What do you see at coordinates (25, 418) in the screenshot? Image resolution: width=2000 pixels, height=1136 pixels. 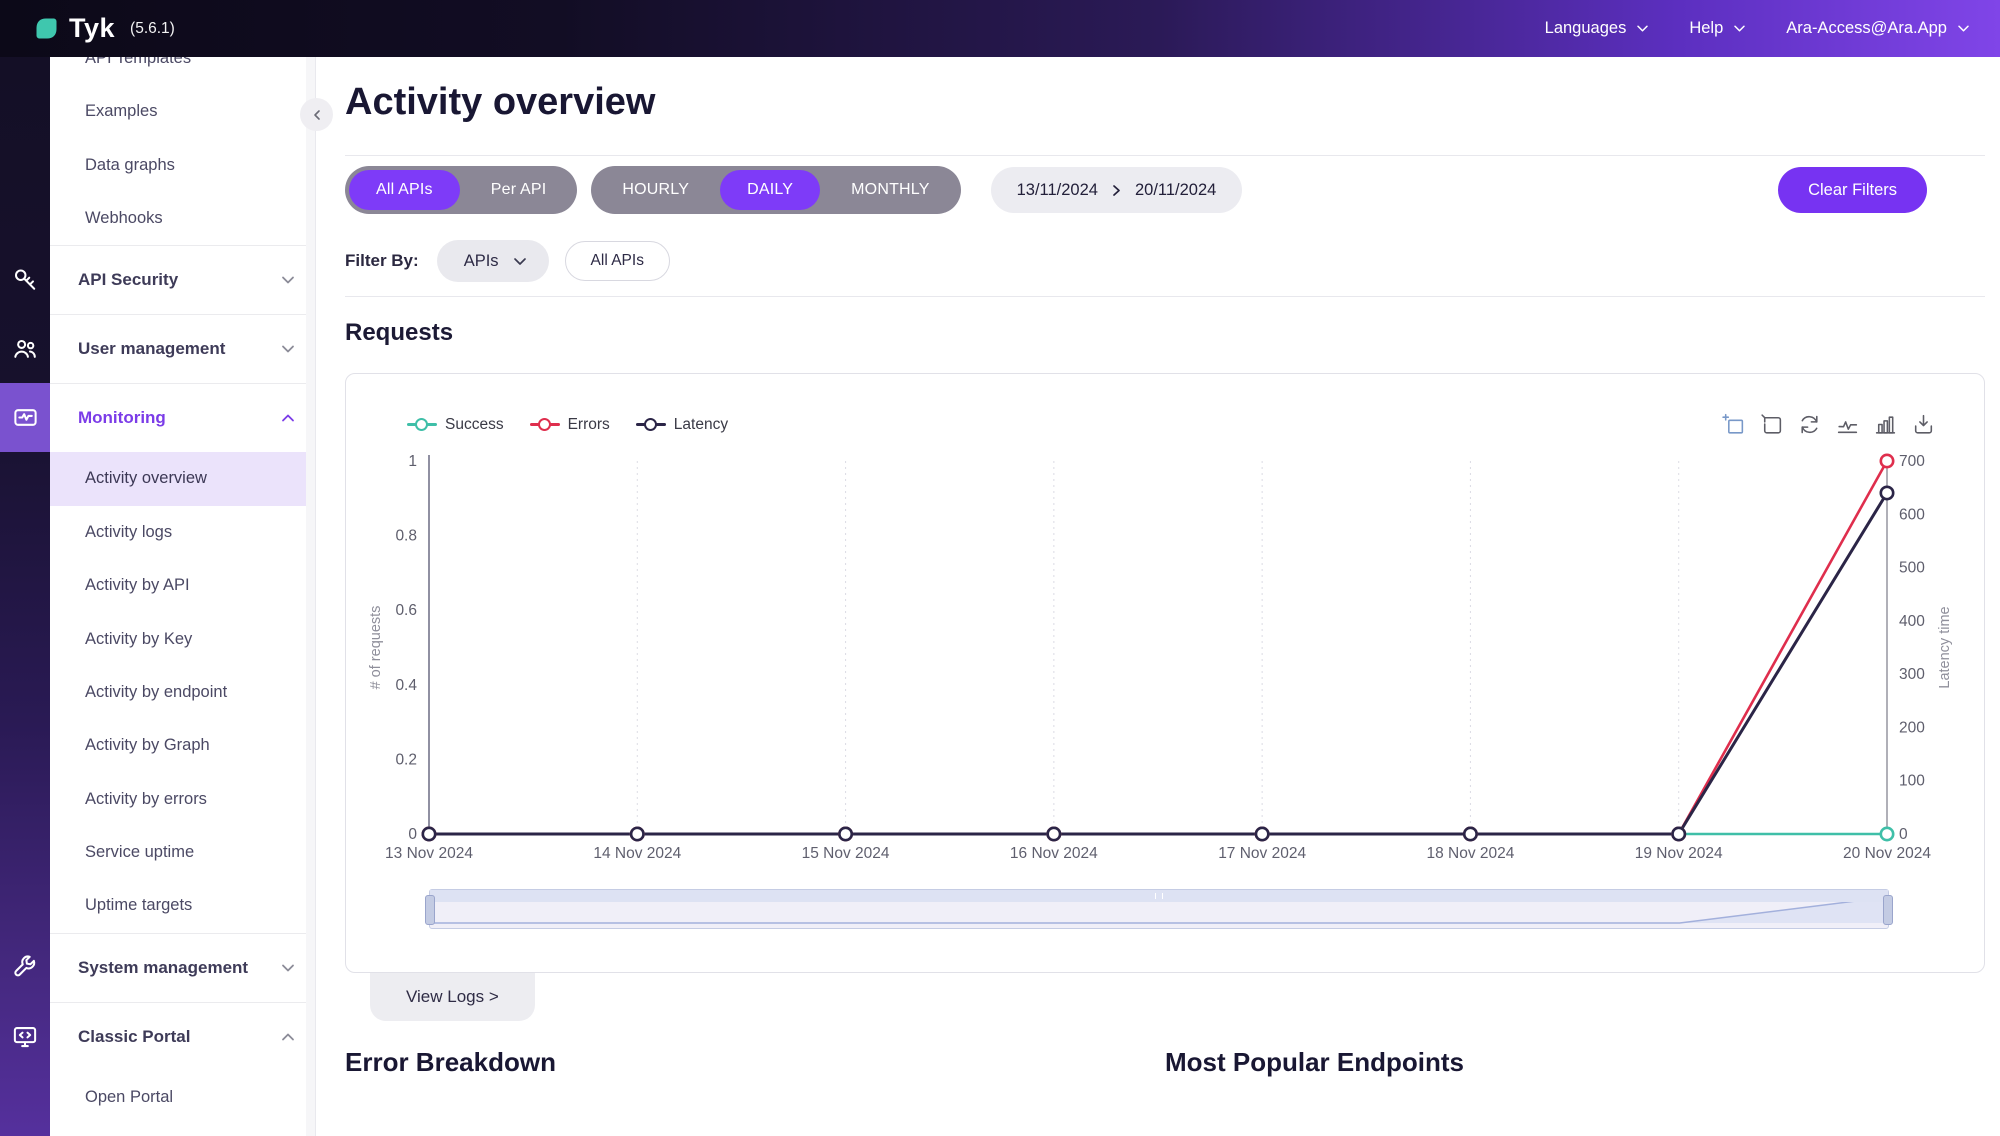 I see `rail-item-monitoring` at bounding box center [25, 418].